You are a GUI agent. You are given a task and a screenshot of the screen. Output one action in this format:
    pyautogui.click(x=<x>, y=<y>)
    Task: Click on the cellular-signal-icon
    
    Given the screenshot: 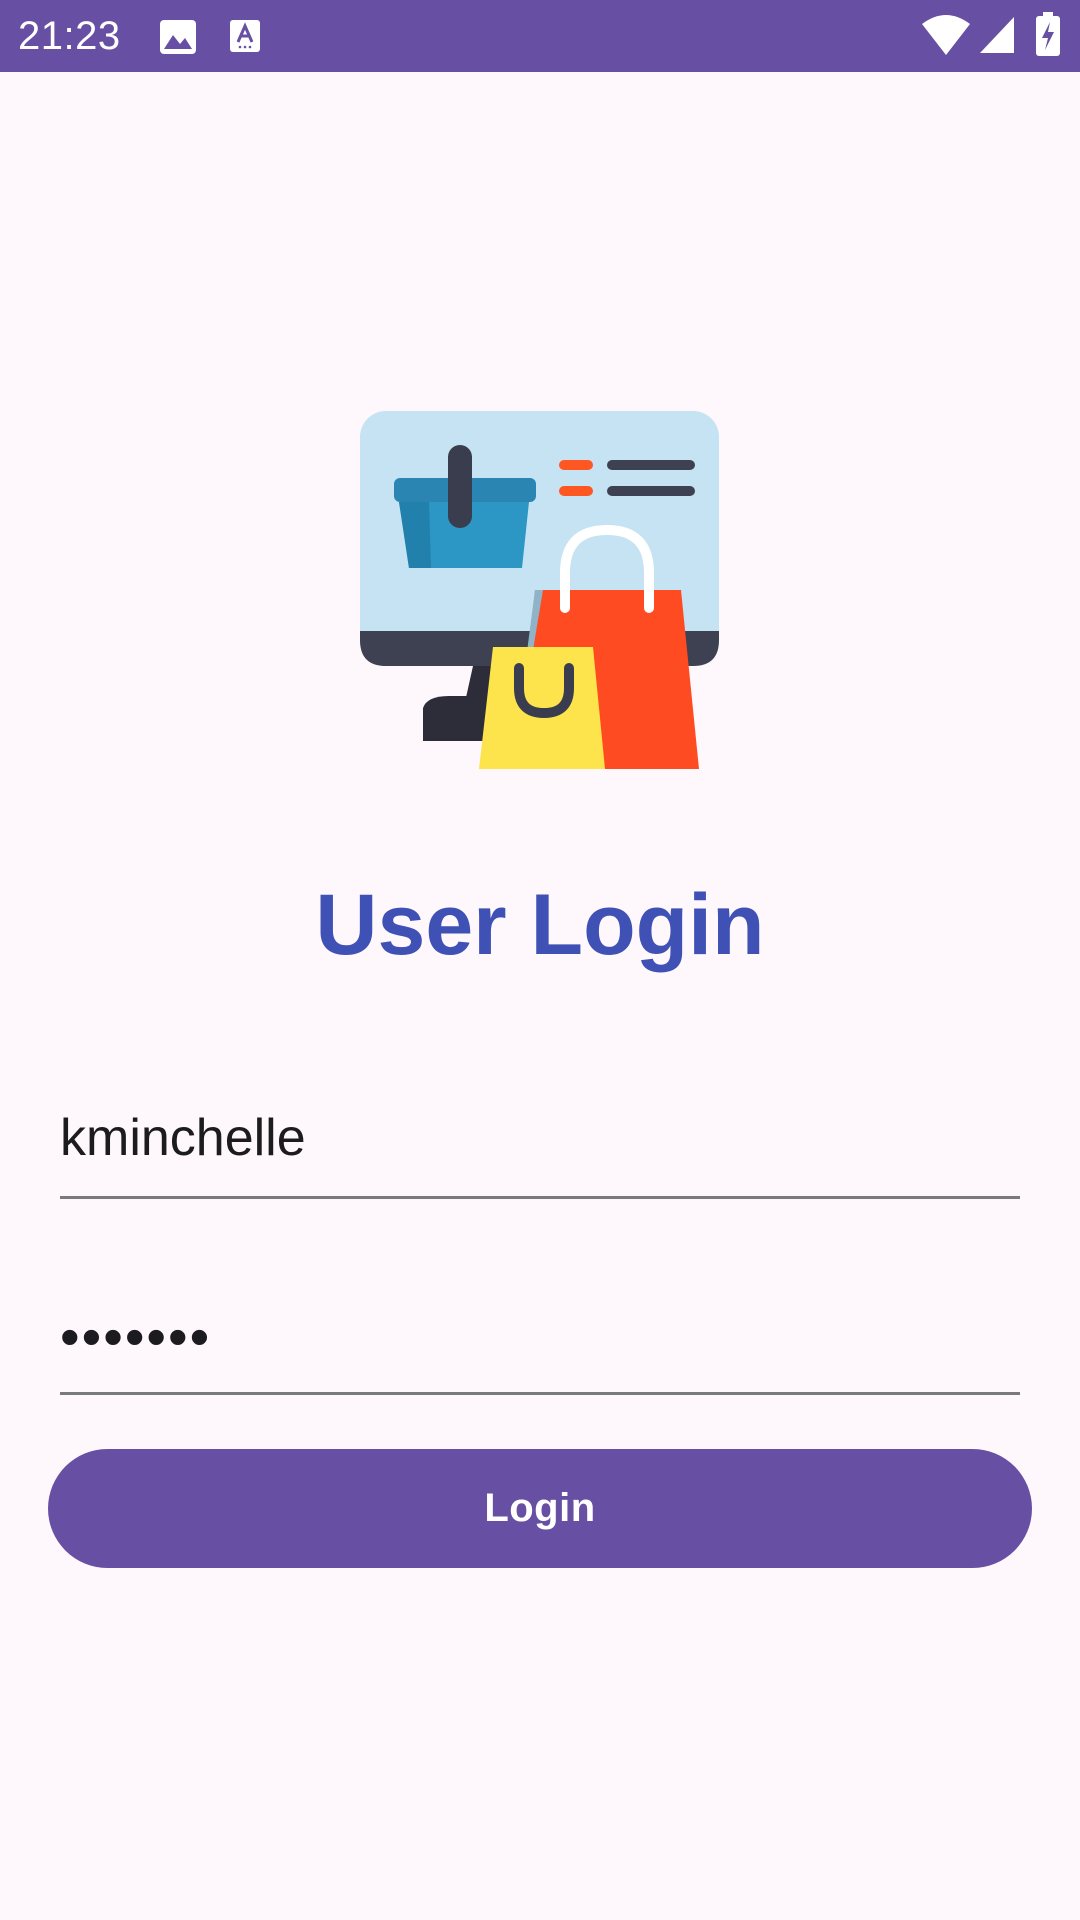 What is the action you would take?
    pyautogui.click(x=997, y=35)
    